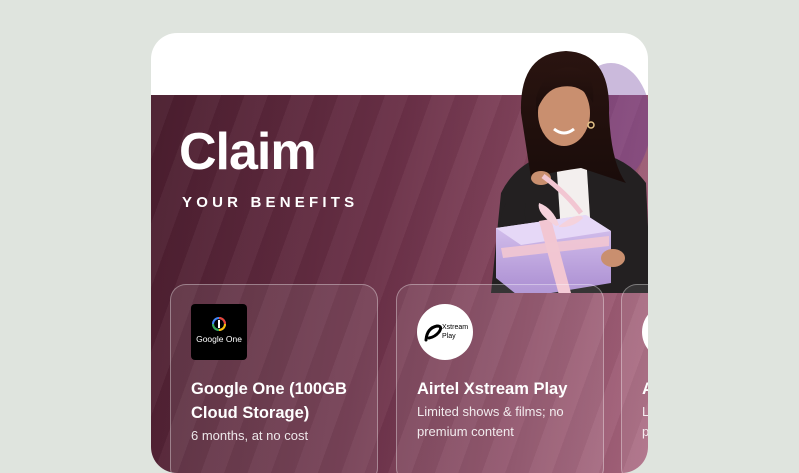 The width and height of the screenshot is (799, 473). What do you see at coordinates (433, 333) in the screenshot?
I see `airtel-swirl-icon` at bounding box center [433, 333].